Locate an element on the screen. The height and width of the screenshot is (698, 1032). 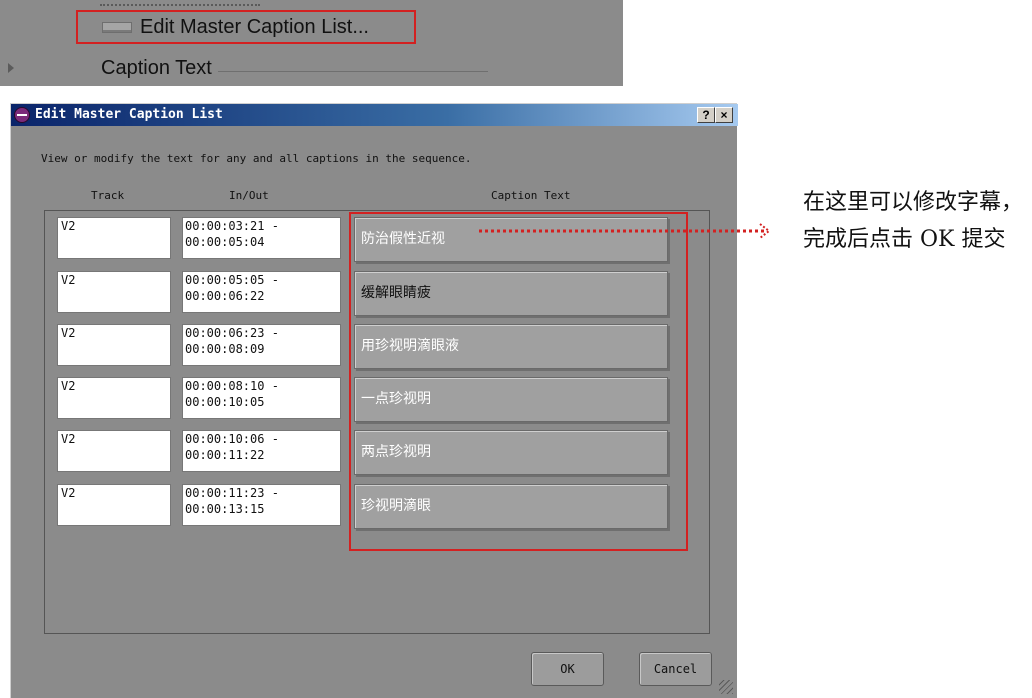
in-out-field: 00:00:11:23 - 00:00:13:15 is located at coordinates (261, 505).